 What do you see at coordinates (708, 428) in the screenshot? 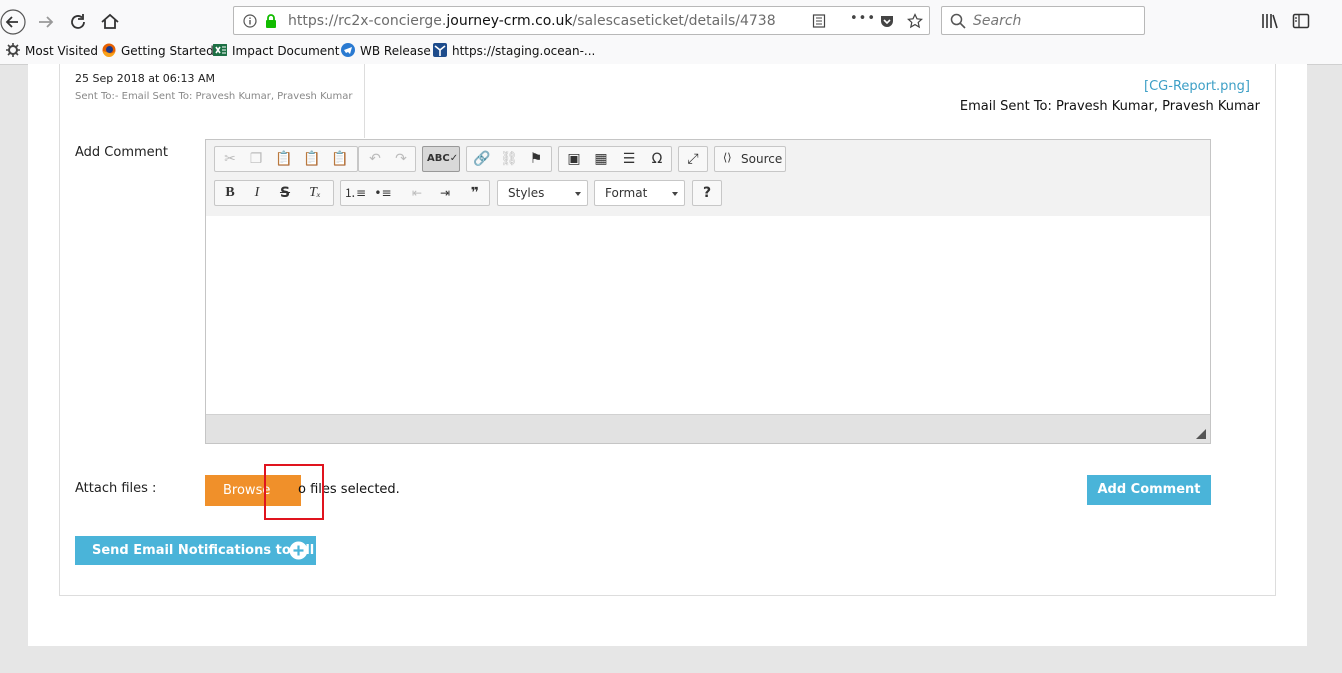
I see `editor-status-bar` at bounding box center [708, 428].